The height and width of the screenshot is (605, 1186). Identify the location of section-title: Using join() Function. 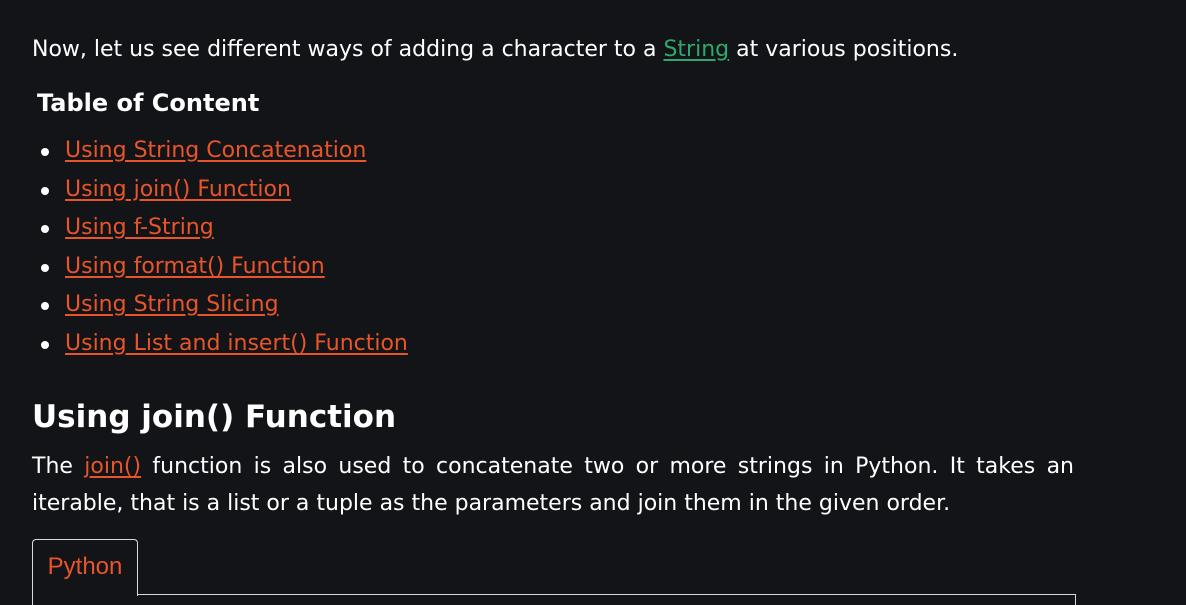
(214, 417).